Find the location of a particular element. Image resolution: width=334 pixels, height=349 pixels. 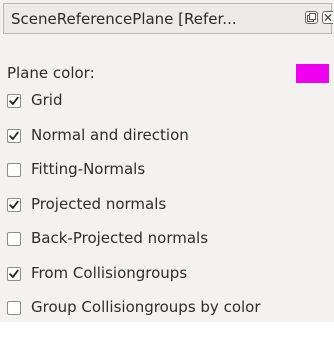

checkbox-from-collisiongroups is located at coordinates (14, 273).